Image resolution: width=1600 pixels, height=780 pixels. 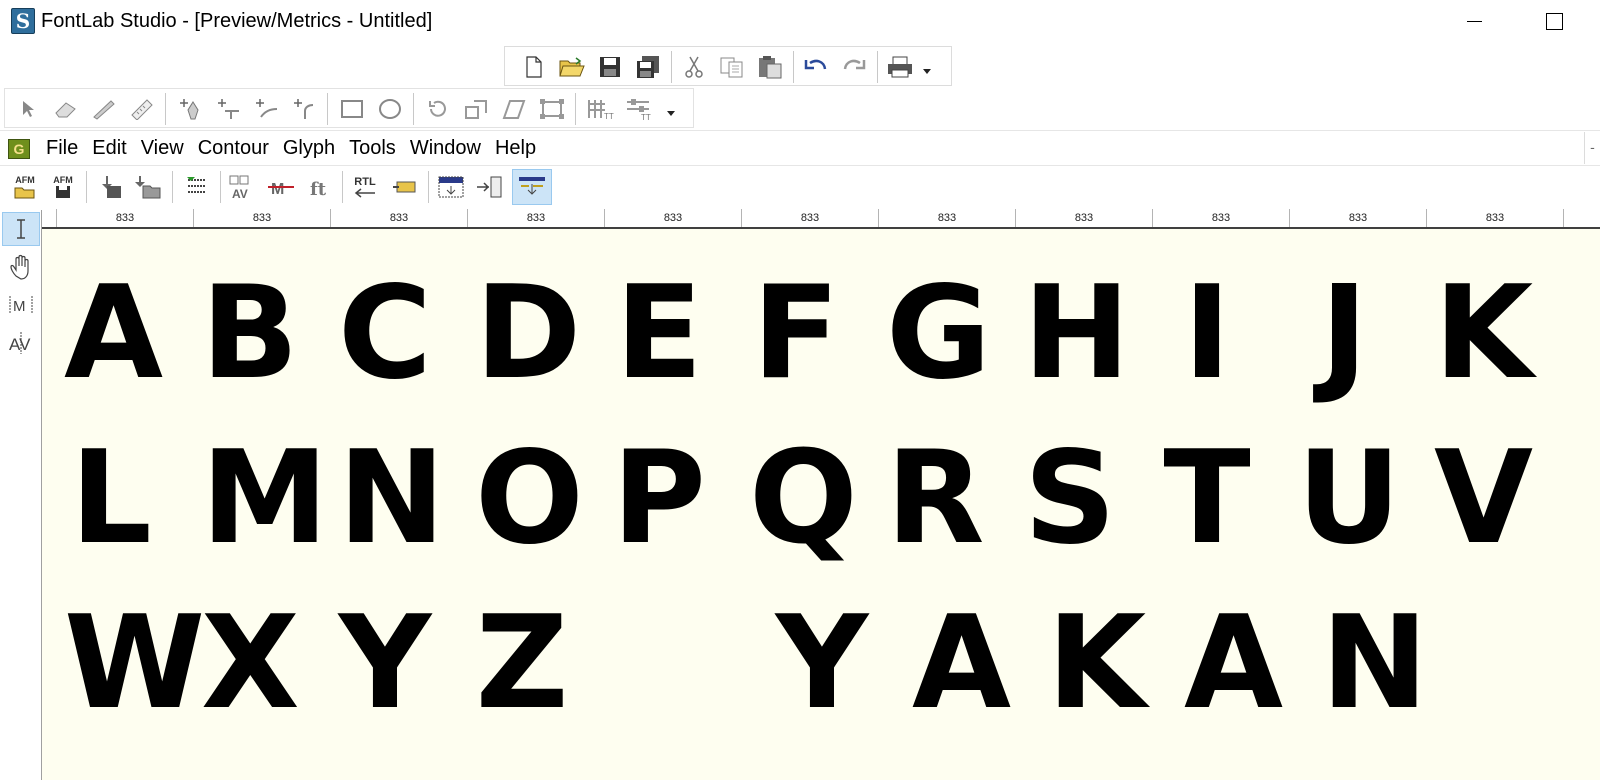 I want to click on glyph: G, so click(x=938, y=334).